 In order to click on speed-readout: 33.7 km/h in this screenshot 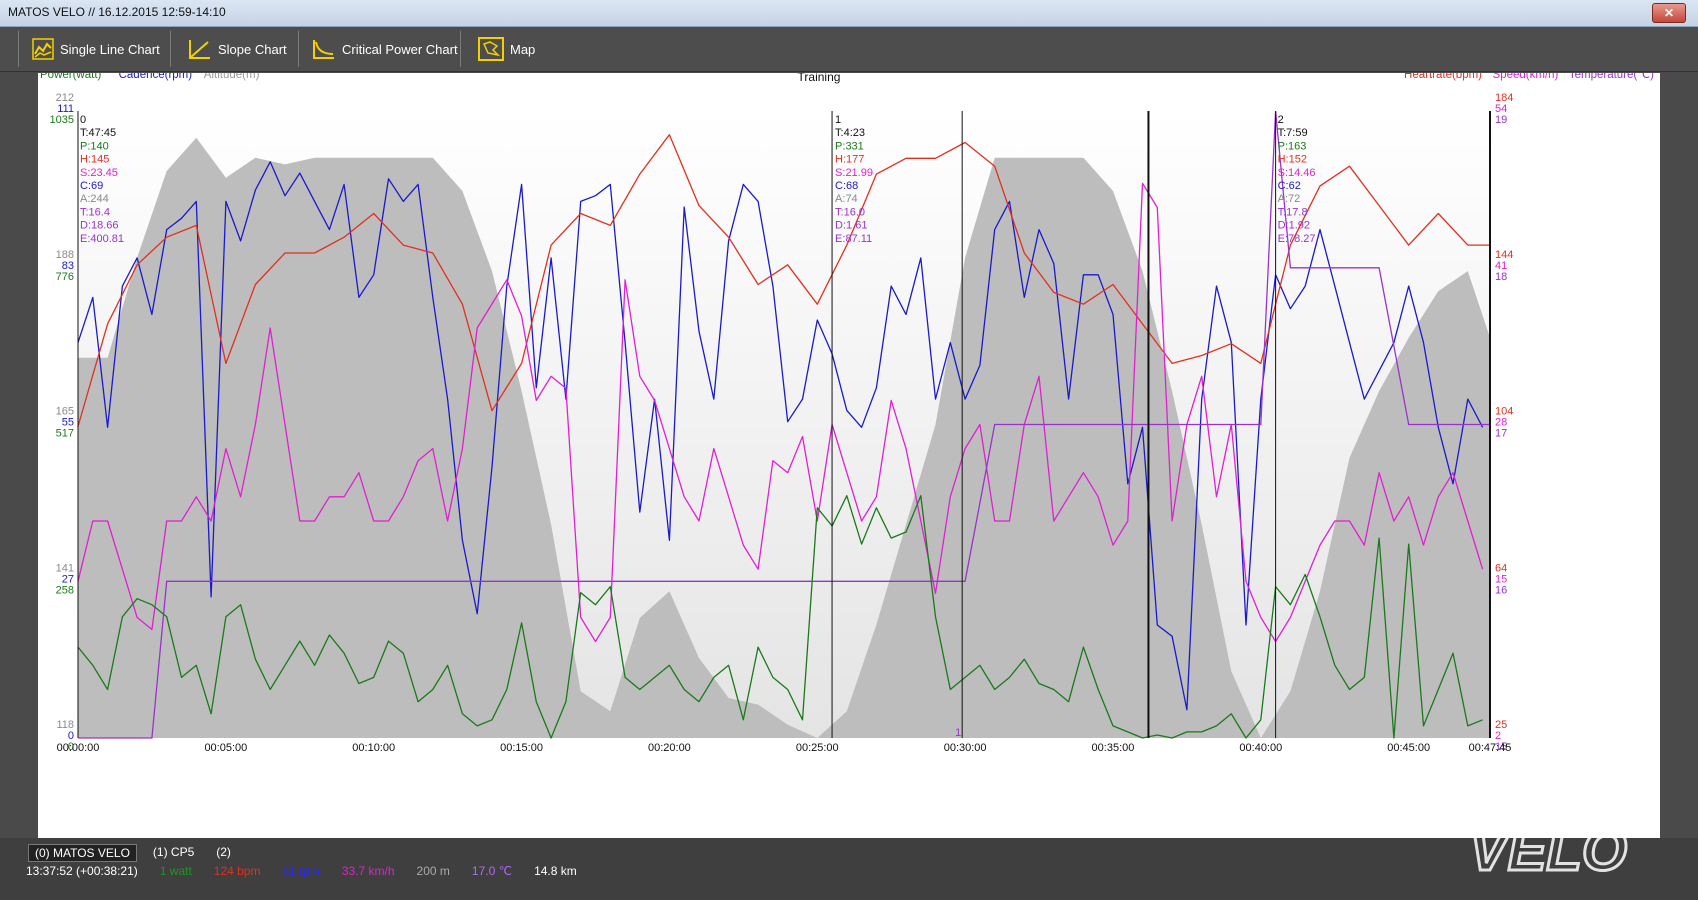, I will do `click(368, 871)`.